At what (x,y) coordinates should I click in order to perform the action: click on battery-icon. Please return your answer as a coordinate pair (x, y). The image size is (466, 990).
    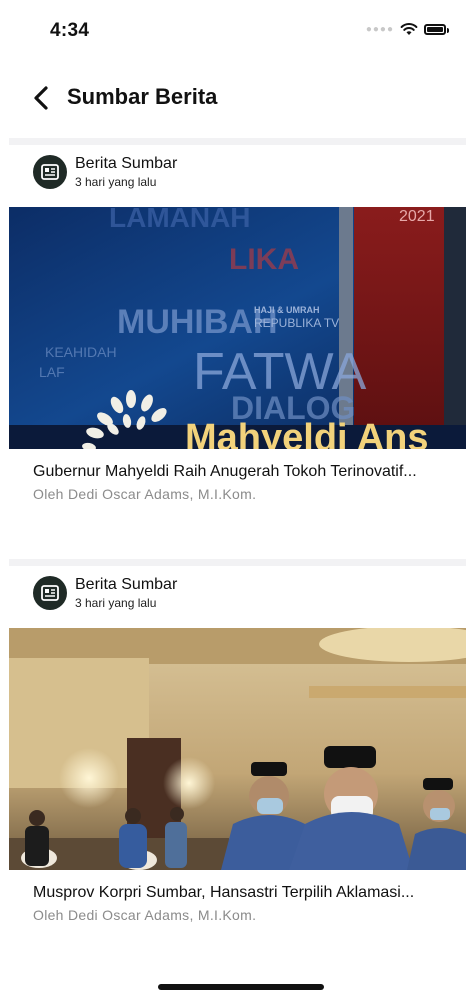
    Looking at the image, I should click on (436, 29).